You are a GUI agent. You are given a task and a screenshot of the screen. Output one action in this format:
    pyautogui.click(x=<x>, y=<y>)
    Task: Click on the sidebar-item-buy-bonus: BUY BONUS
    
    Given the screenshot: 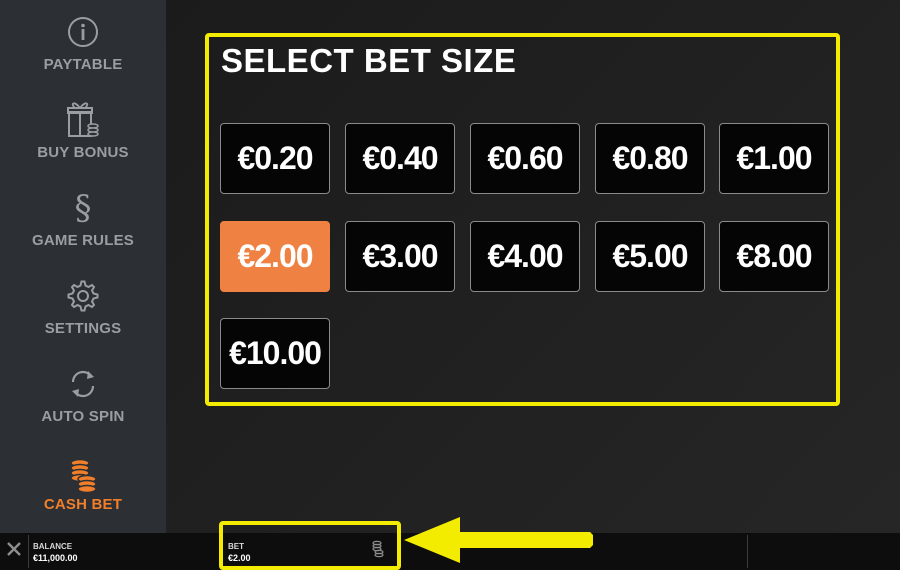 What is the action you would take?
    pyautogui.click(x=83, y=132)
    